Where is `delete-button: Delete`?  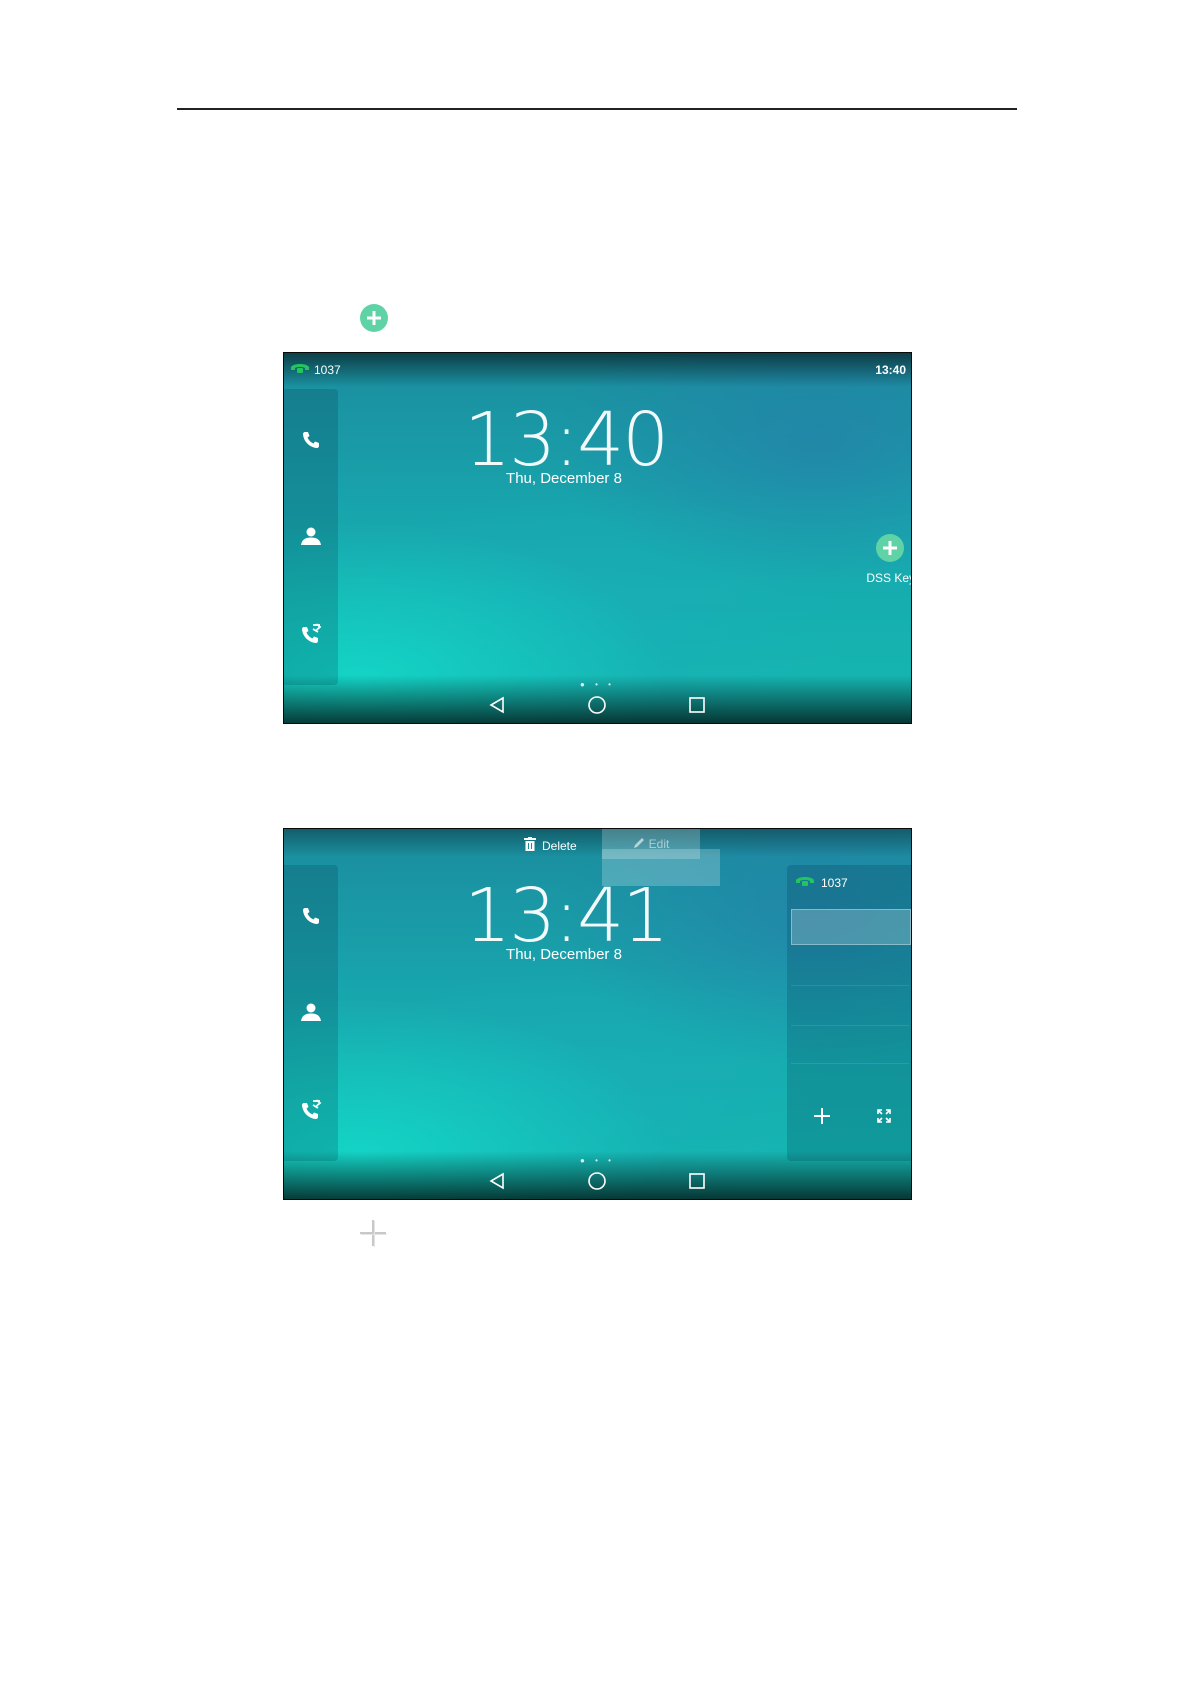 delete-button: Delete is located at coordinates (550, 845).